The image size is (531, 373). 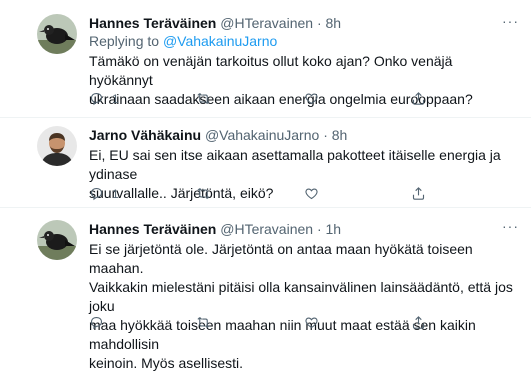 What do you see at coordinates (220, 41) in the screenshot?
I see `replying-to-mention: @VahakainuJarno` at bounding box center [220, 41].